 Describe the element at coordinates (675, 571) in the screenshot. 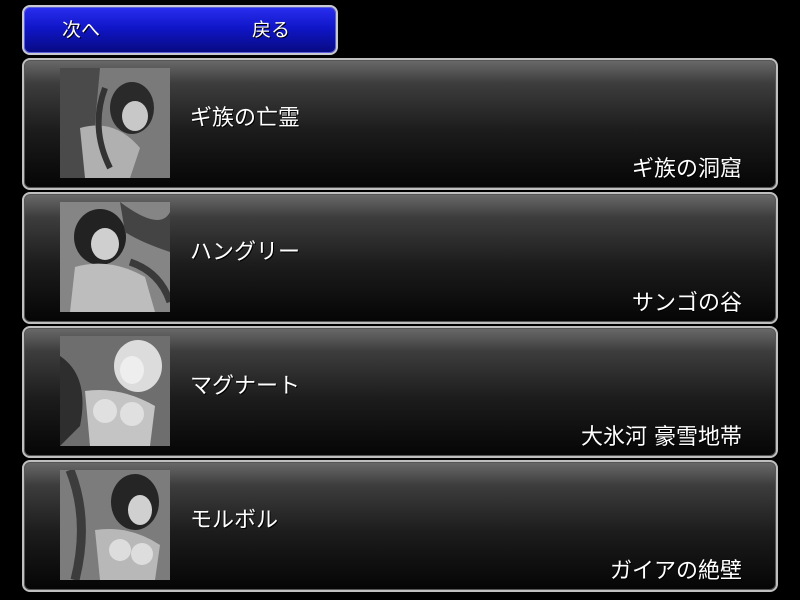

I see `entry-location: ガイアの絶壁` at that location.